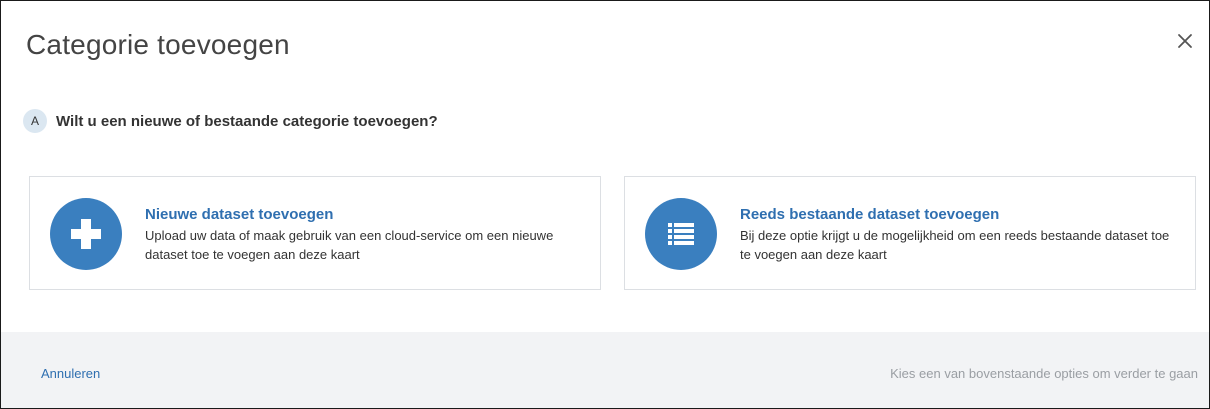 Image resolution: width=1210 pixels, height=409 pixels. I want to click on close-button, so click(1185, 41).